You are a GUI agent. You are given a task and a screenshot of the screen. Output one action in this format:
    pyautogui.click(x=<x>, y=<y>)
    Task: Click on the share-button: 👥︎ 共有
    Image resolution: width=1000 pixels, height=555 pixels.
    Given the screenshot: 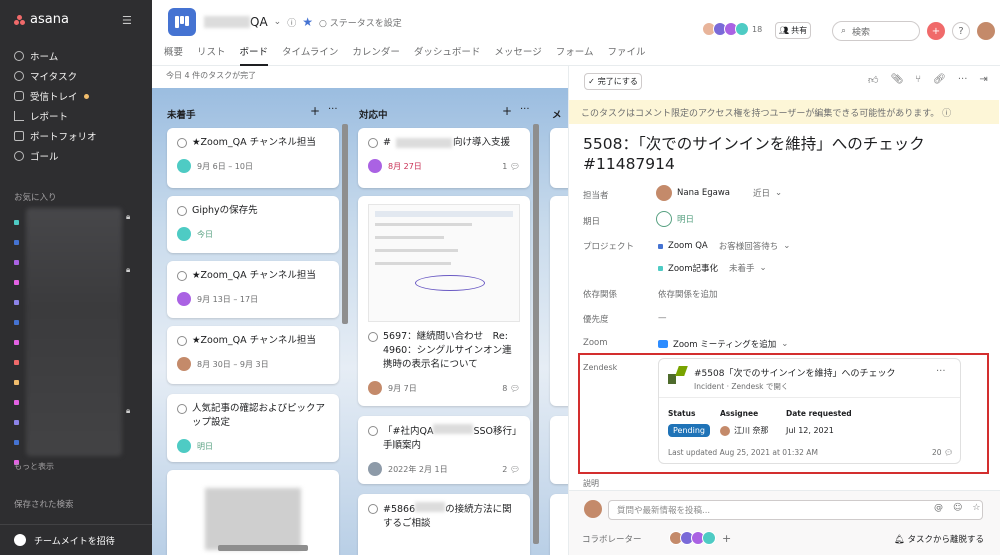 What is the action you would take?
    pyautogui.click(x=793, y=30)
    